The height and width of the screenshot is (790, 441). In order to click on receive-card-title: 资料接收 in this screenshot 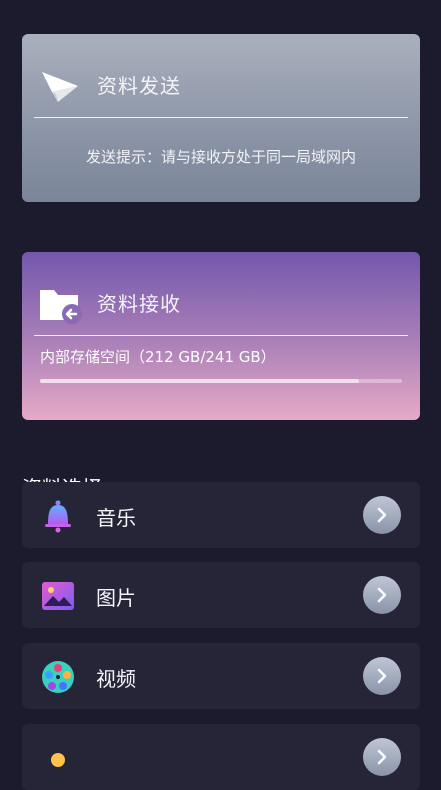, I will do `click(139, 304)`.